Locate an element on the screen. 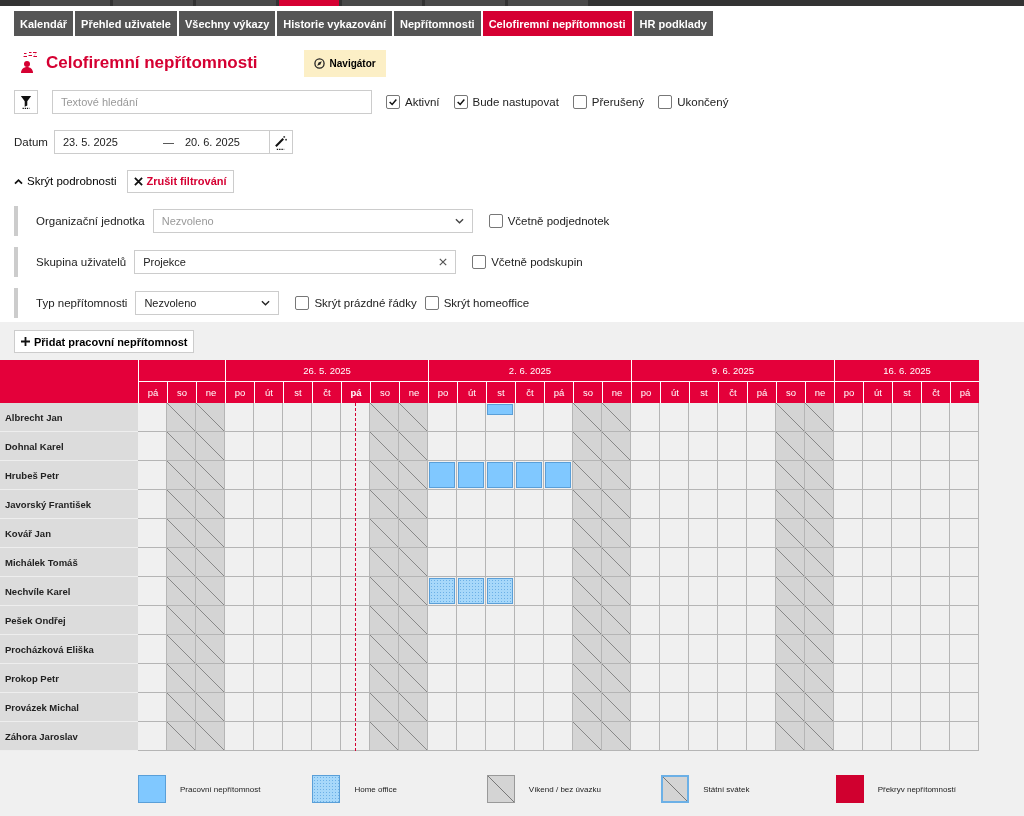 The image size is (1024, 816). hide-details-toggle: Skrýt podrobnosti is located at coordinates (65, 181).